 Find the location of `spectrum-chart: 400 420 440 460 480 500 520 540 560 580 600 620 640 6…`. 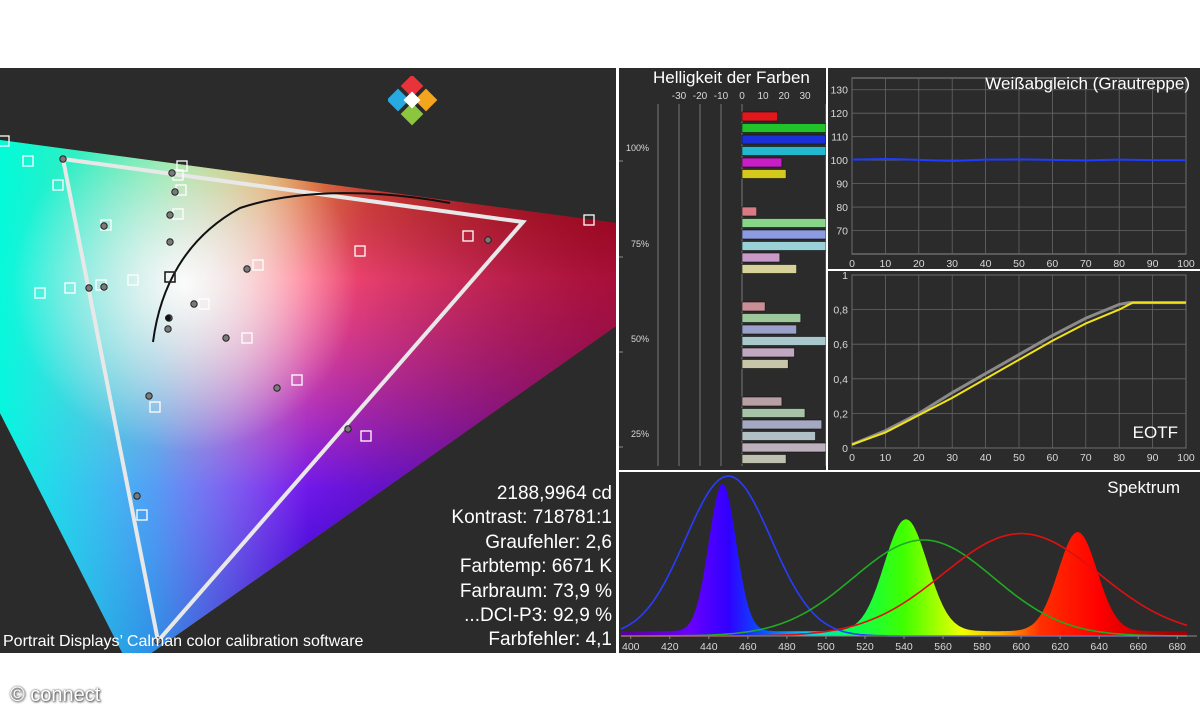

spectrum-chart: 400 420 440 460 480 500 520 540 560 580 600 620 640 6… is located at coordinates (908, 564).